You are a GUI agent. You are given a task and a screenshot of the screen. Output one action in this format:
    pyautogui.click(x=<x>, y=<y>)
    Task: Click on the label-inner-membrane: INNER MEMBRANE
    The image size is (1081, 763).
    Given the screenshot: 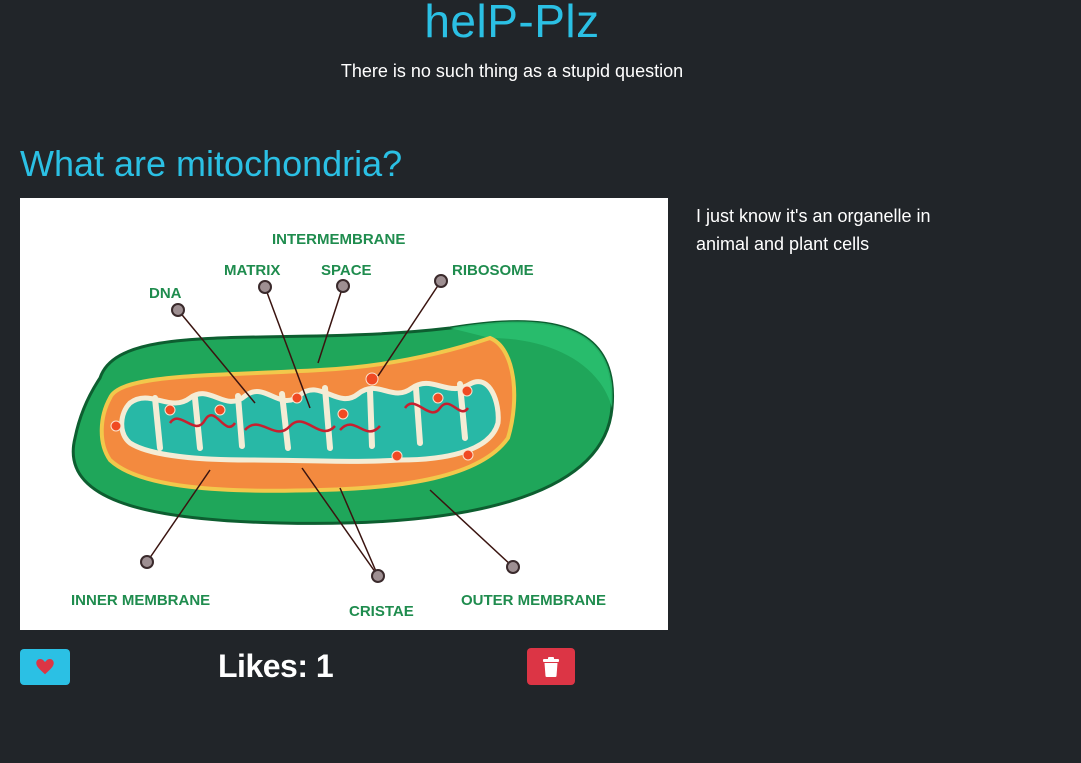 What is the action you would take?
    pyautogui.click(x=140, y=600)
    